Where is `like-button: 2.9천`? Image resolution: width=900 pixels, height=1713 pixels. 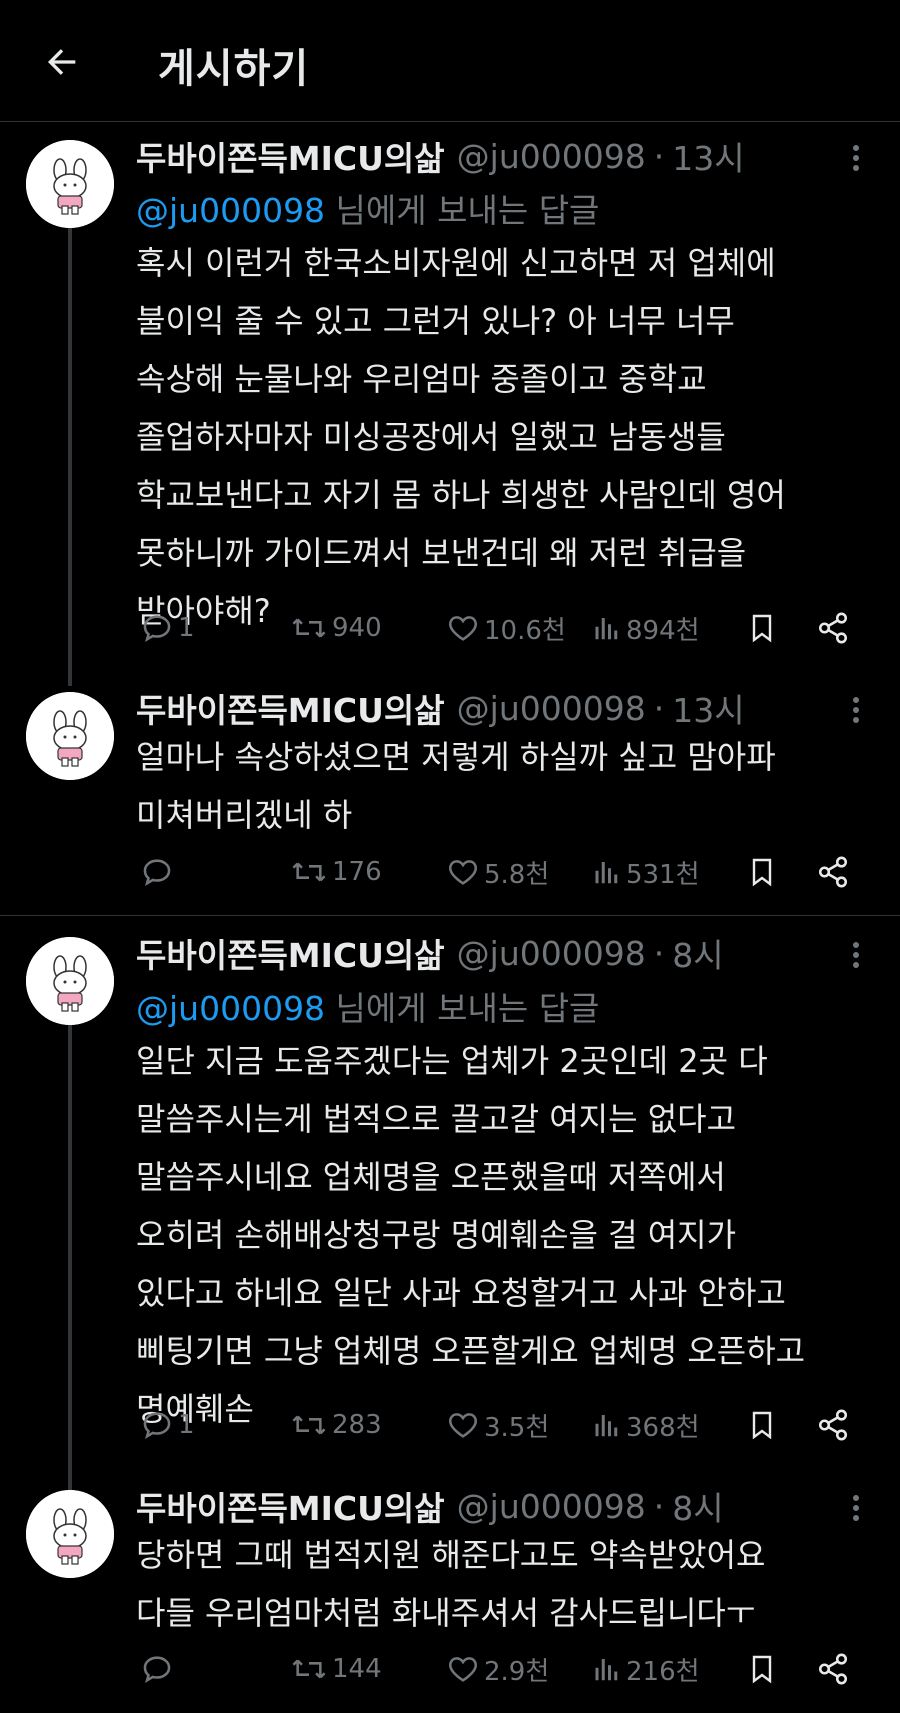 like-button: 2.9천 is located at coordinates (497, 1669).